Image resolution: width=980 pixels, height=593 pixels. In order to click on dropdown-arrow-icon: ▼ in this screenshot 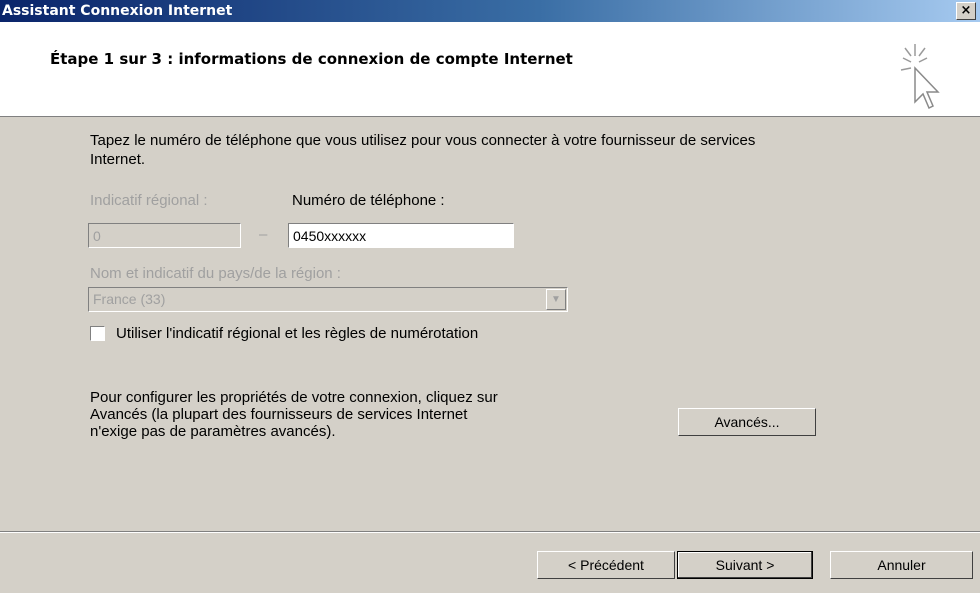, I will do `click(556, 299)`.